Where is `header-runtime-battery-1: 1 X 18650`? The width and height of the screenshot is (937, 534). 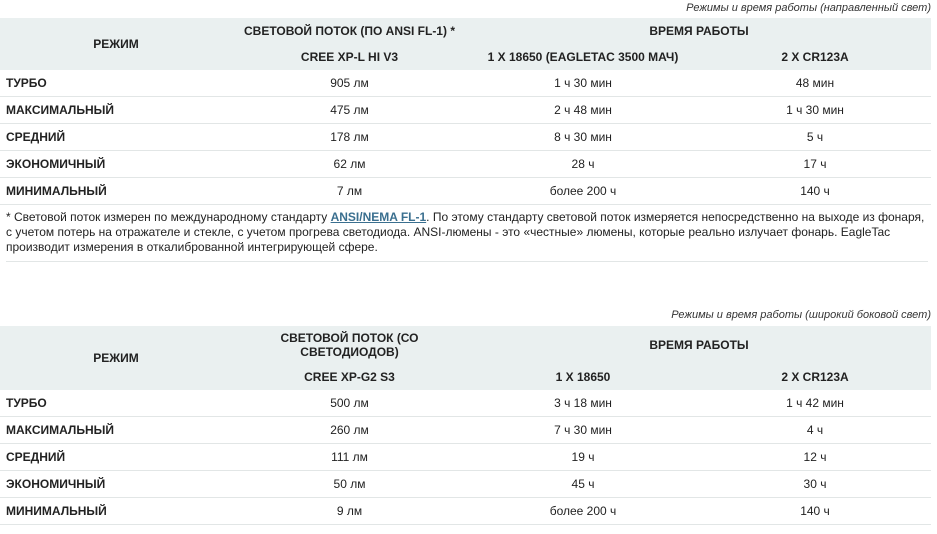 header-runtime-battery-1: 1 X 18650 is located at coordinates (583, 377).